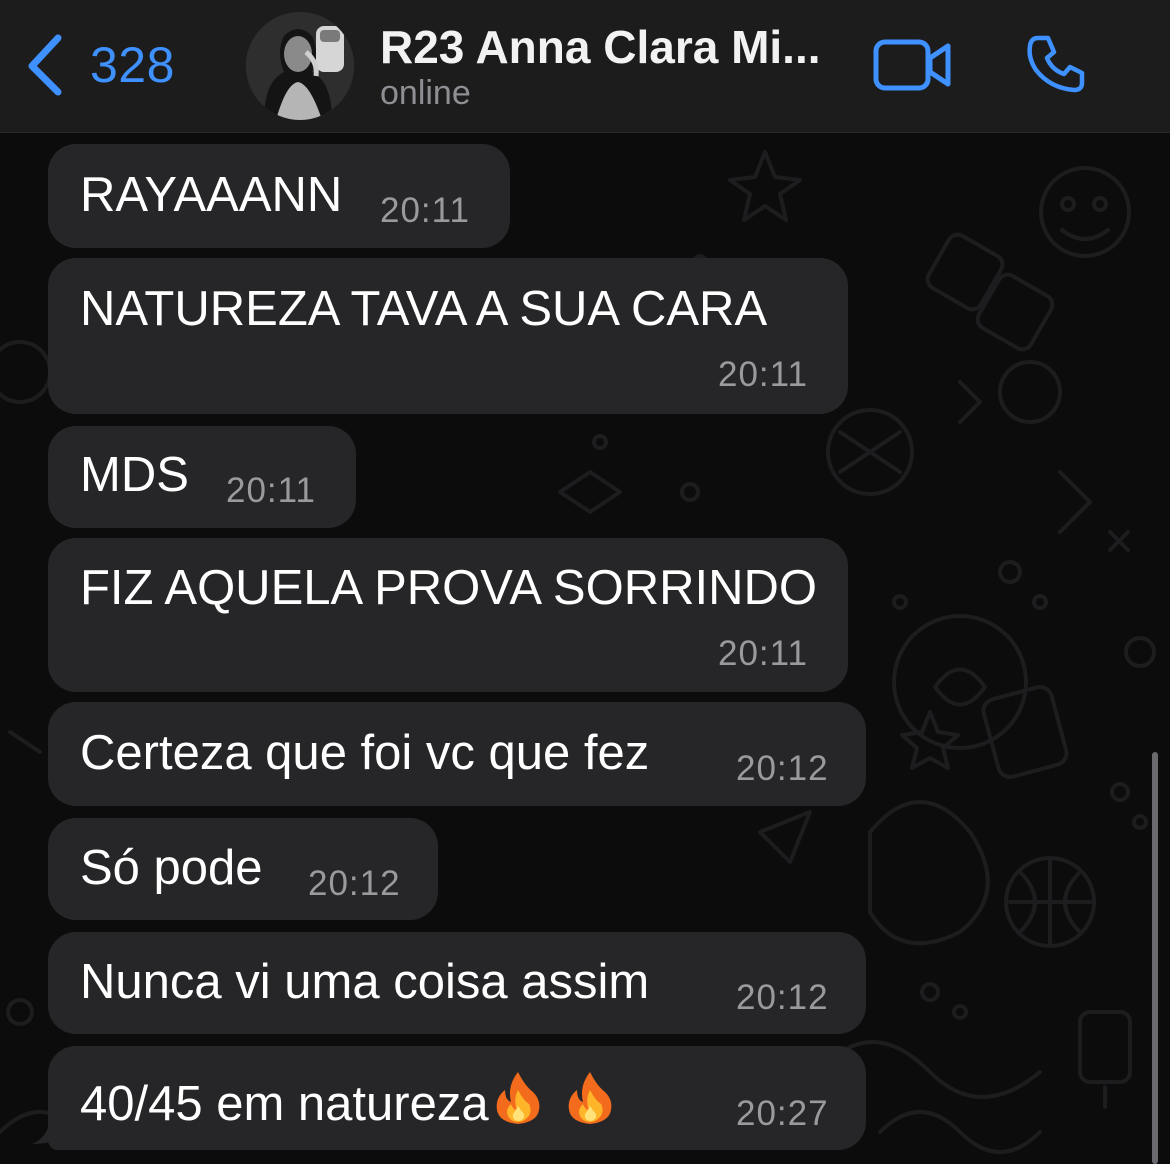 The image size is (1170, 1164). I want to click on message-bubble: FIZ AQUELA PROVA SORRINDO 20:11, so click(448, 615).